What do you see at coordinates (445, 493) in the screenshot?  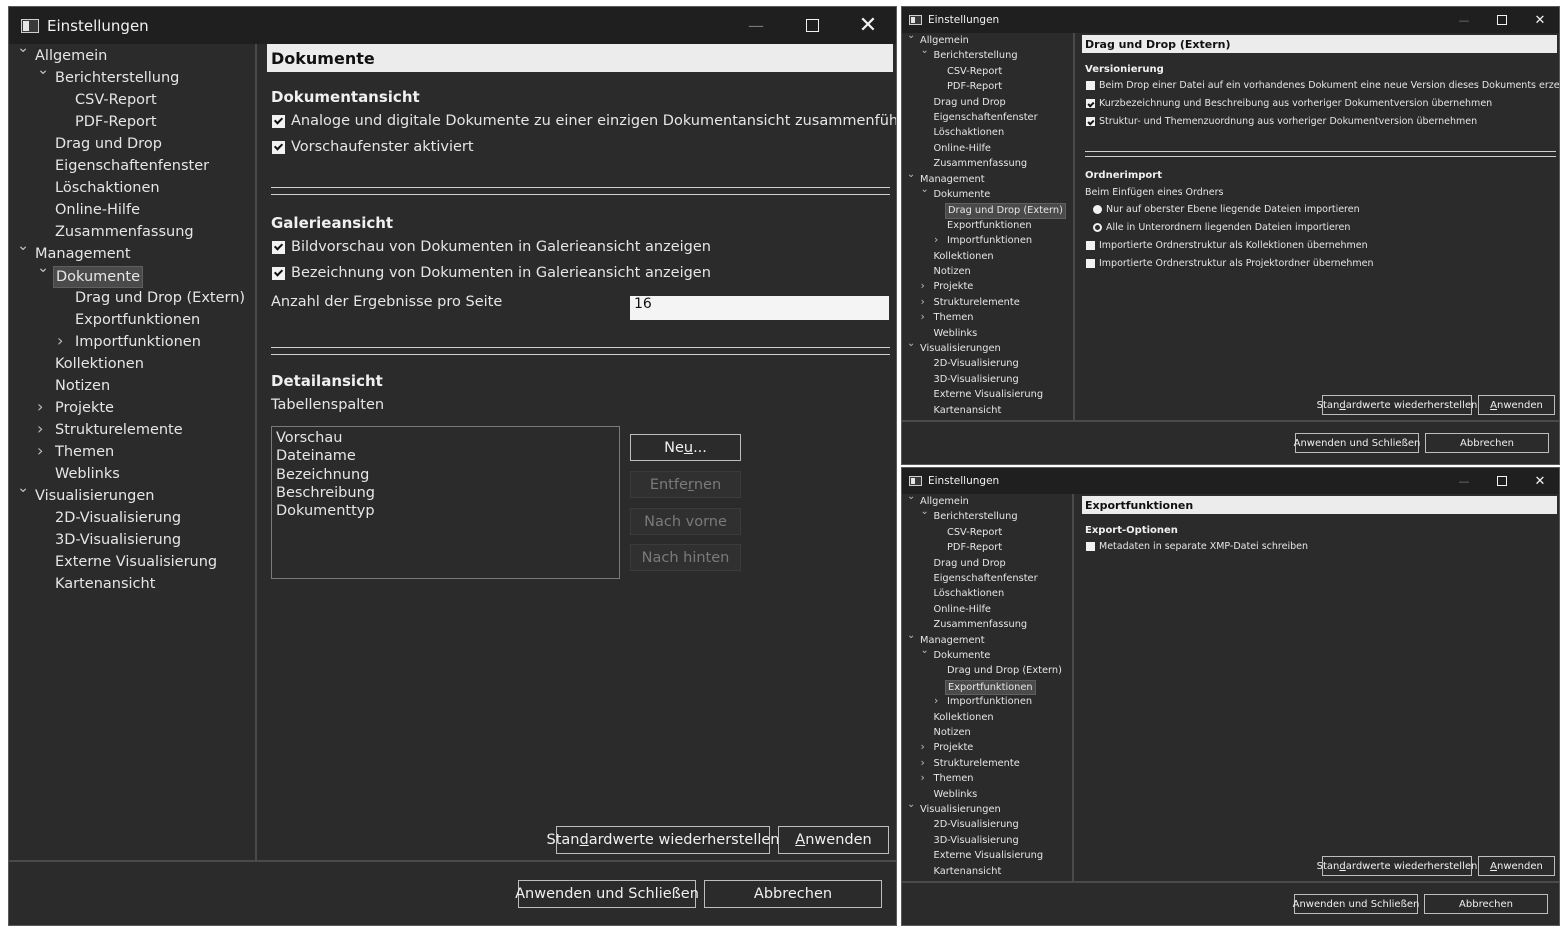 I see `list-item: Beschreibung` at bounding box center [445, 493].